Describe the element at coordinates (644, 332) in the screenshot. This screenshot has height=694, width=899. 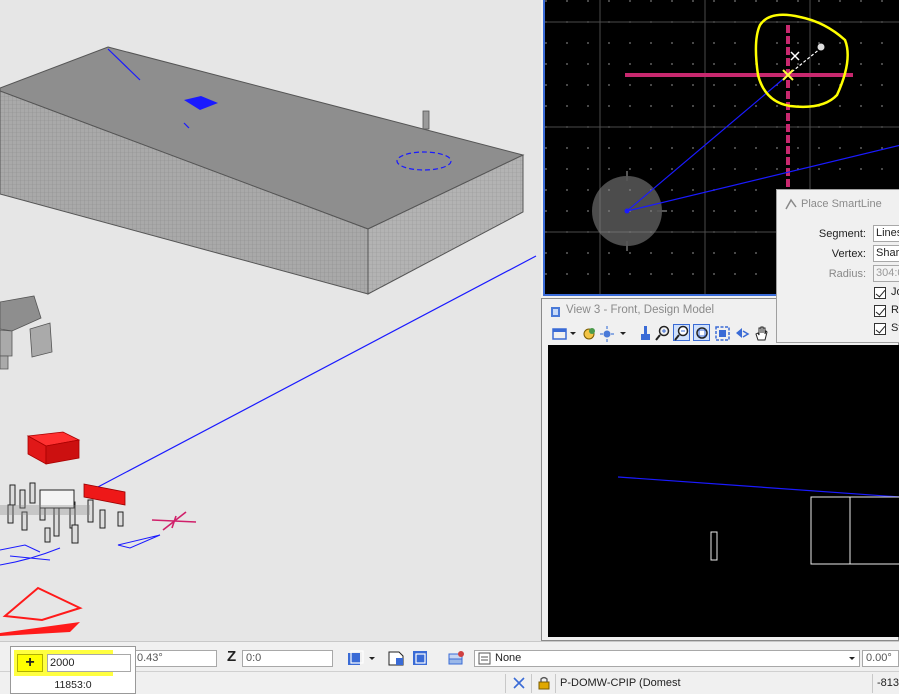
I see `brush-icon` at that location.